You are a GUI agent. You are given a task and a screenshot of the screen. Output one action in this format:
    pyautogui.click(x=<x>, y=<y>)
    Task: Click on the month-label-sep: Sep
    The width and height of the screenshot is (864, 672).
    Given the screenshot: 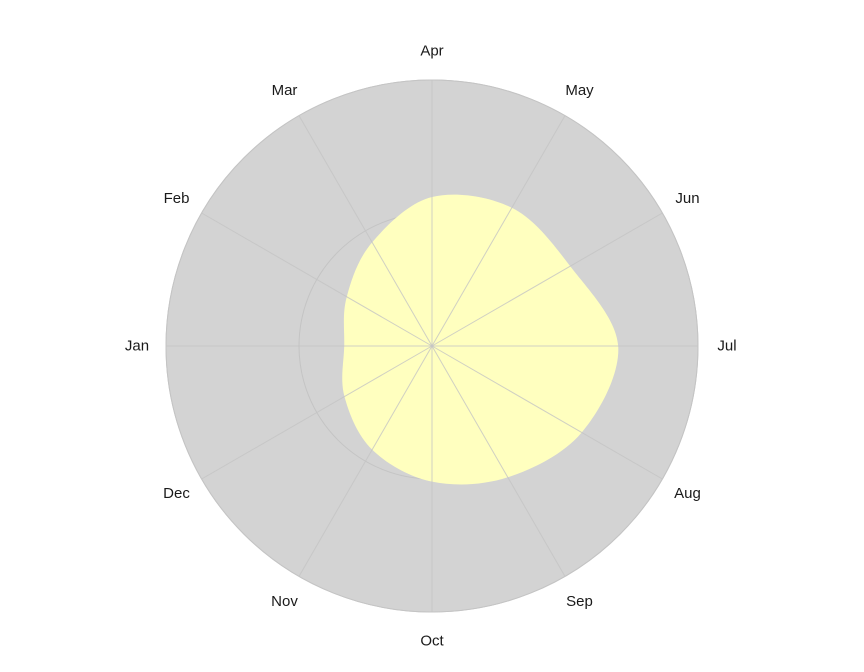 What is the action you would take?
    pyautogui.click(x=579, y=601)
    